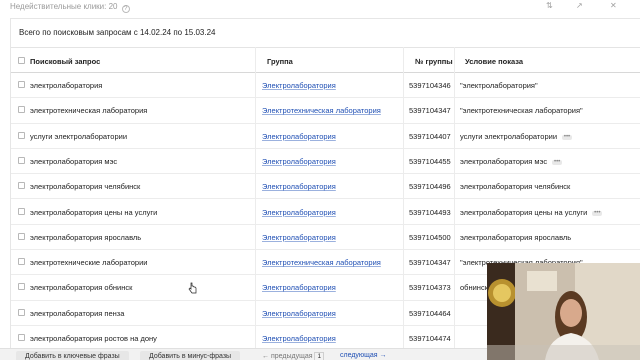  I want to click on top-bar: Недействительные клики: 20 ? ⇅ ↗ ✕, so click(320, 7).